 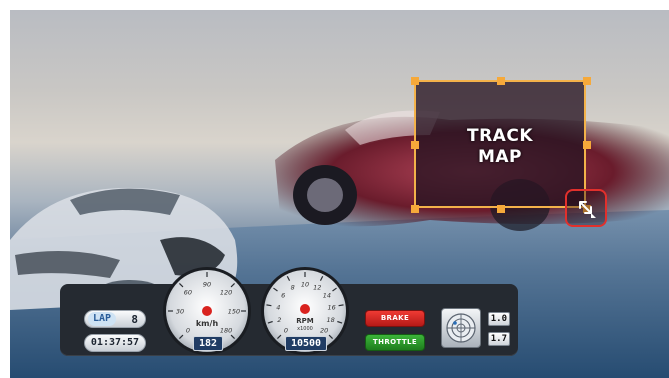 What do you see at coordinates (395, 342) in the screenshot?
I see `throttle-indicator: THROTTLE` at bounding box center [395, 342].